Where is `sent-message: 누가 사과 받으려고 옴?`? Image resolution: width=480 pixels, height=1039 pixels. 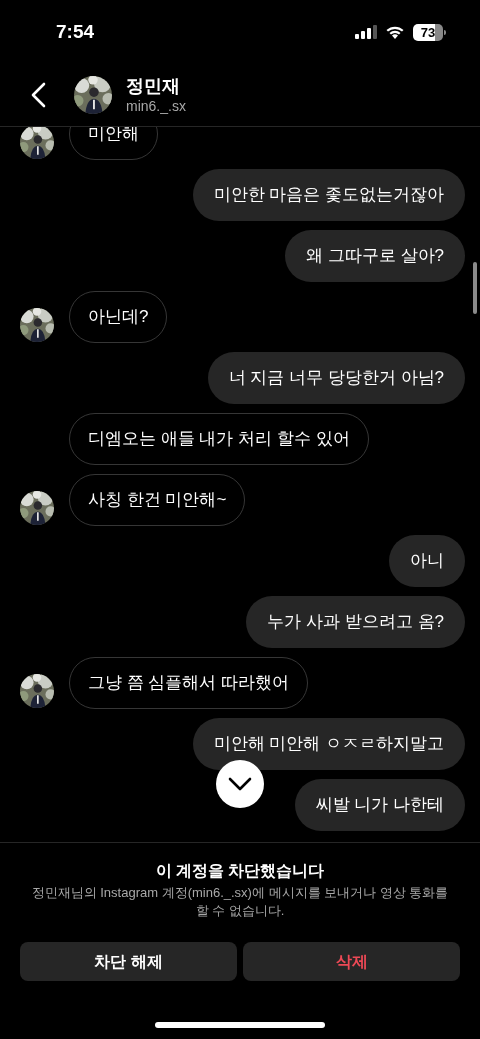 sent-message: 누가 사과 받으려고 옴? is located at coordinates (355, 622).